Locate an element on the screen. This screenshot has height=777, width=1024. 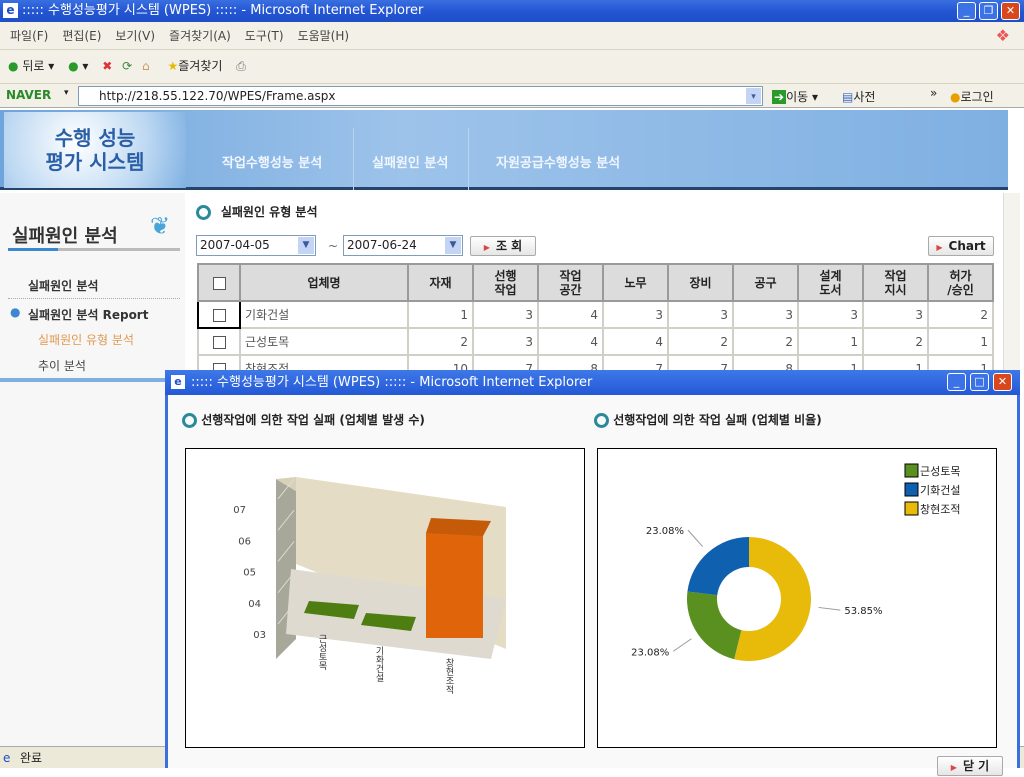
menu-item: 보기(V) is located at coordinates (135, 36).